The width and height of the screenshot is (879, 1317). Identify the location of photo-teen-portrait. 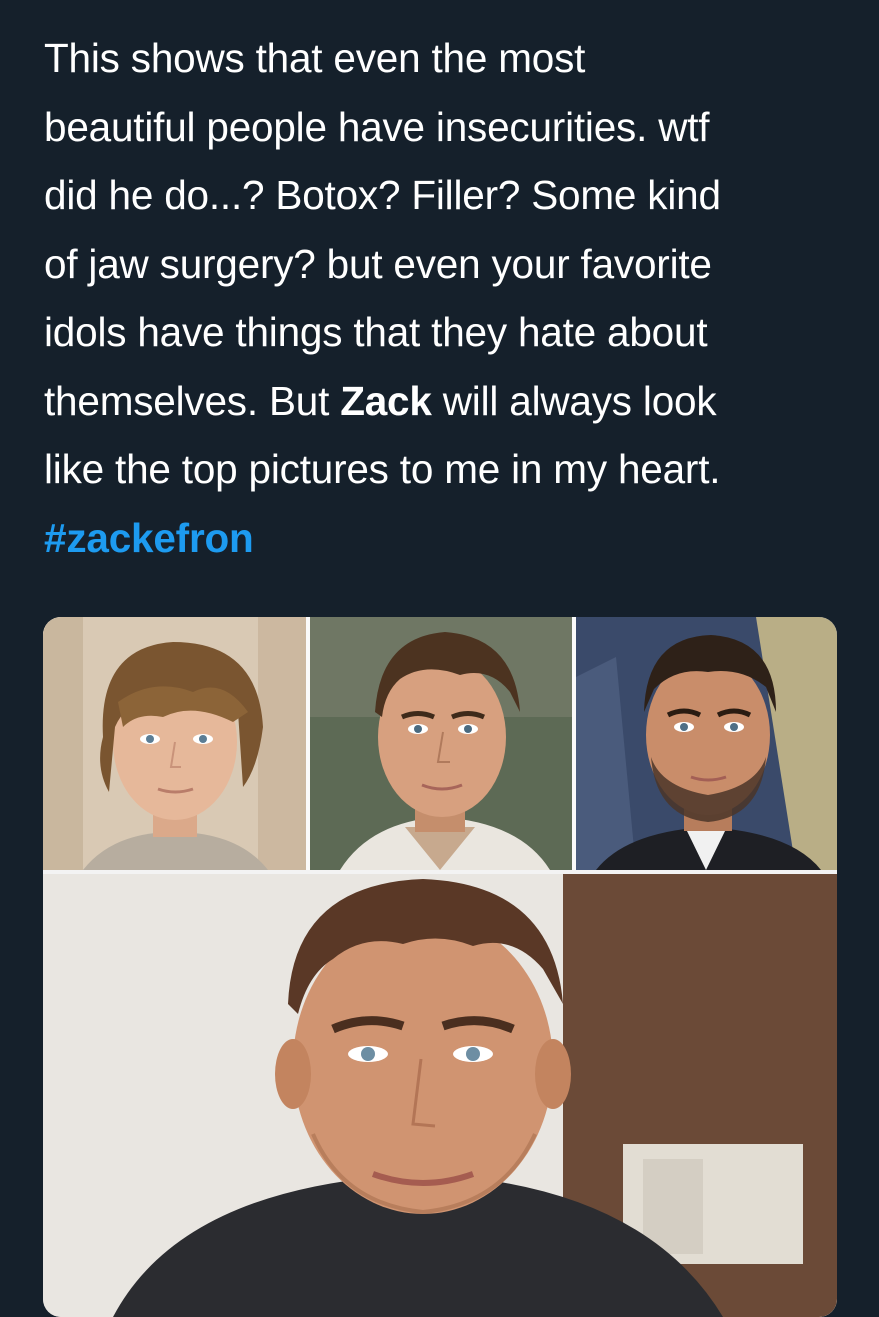
(441, 743).